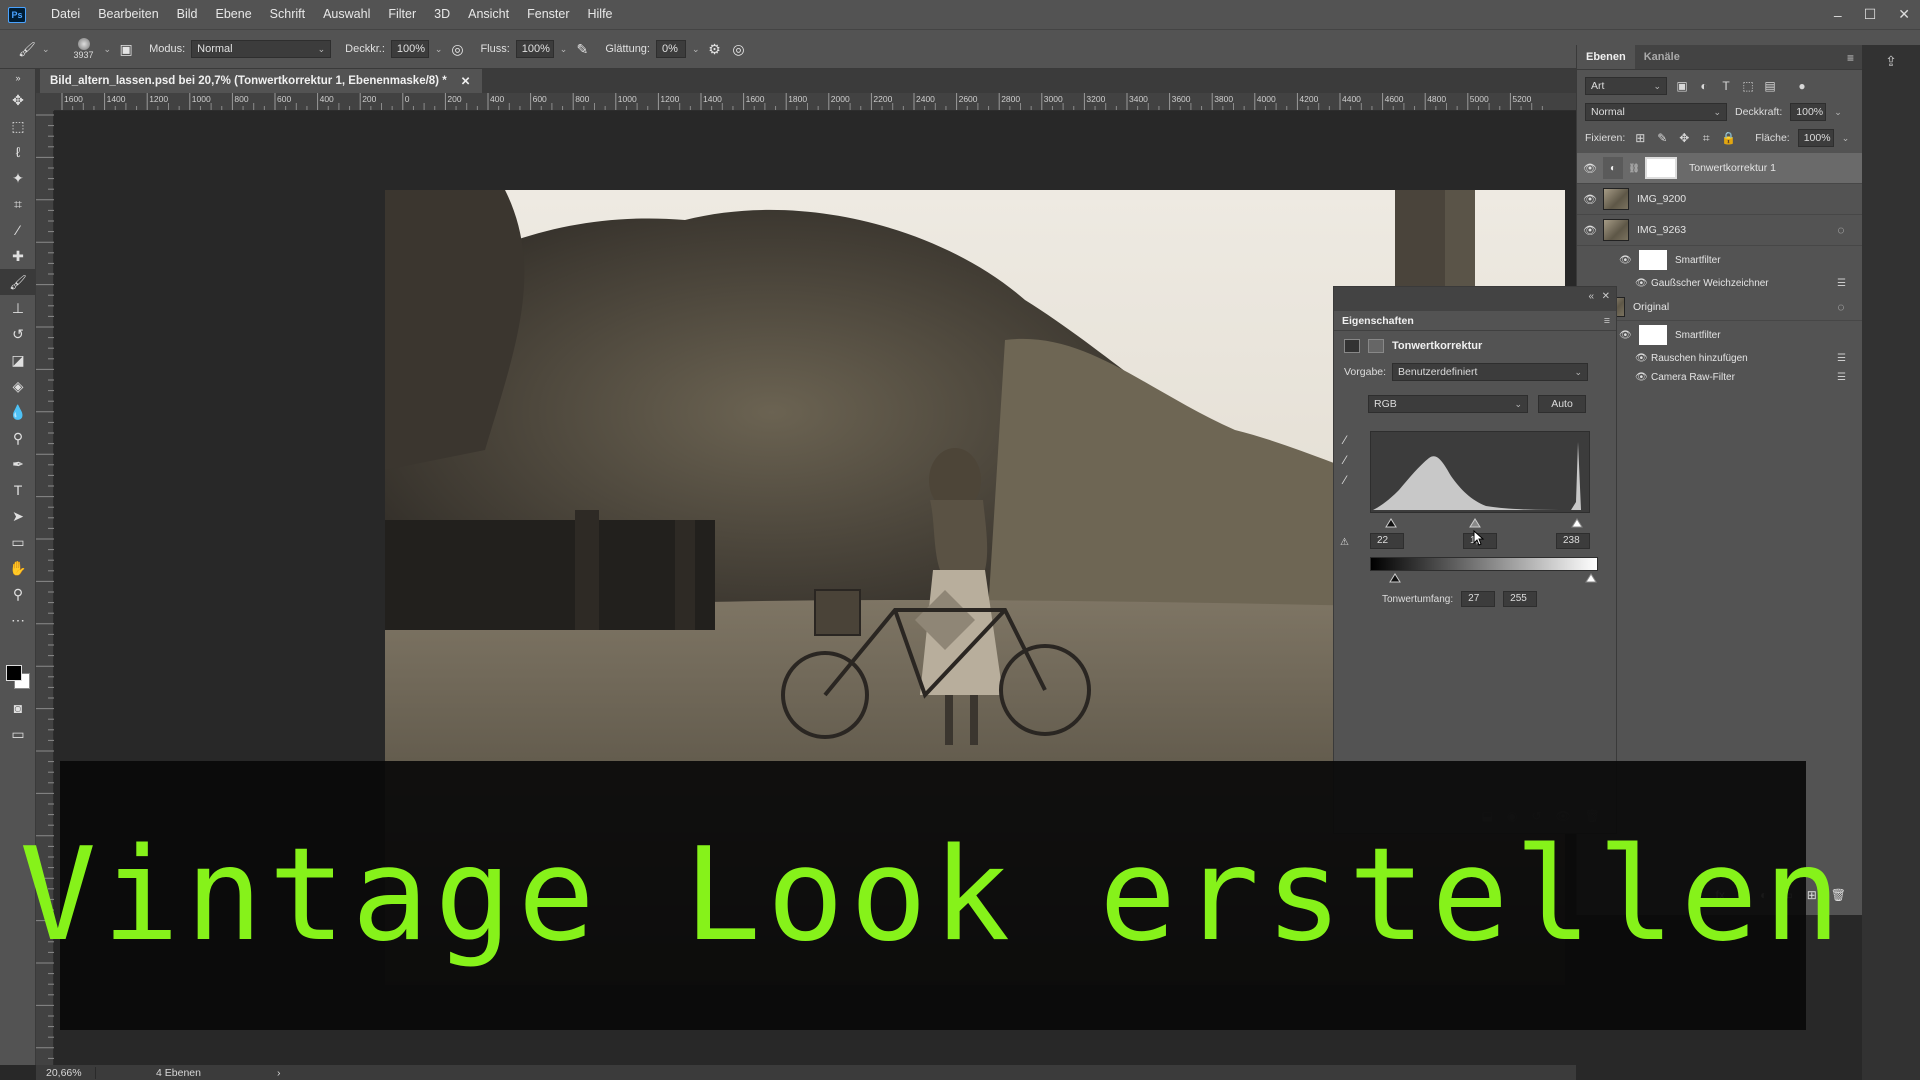  What do you see at coordinates (1870, 14) in the screenshot?
I see `maximize-icon: ☐` at bounding box center [1870, 14].